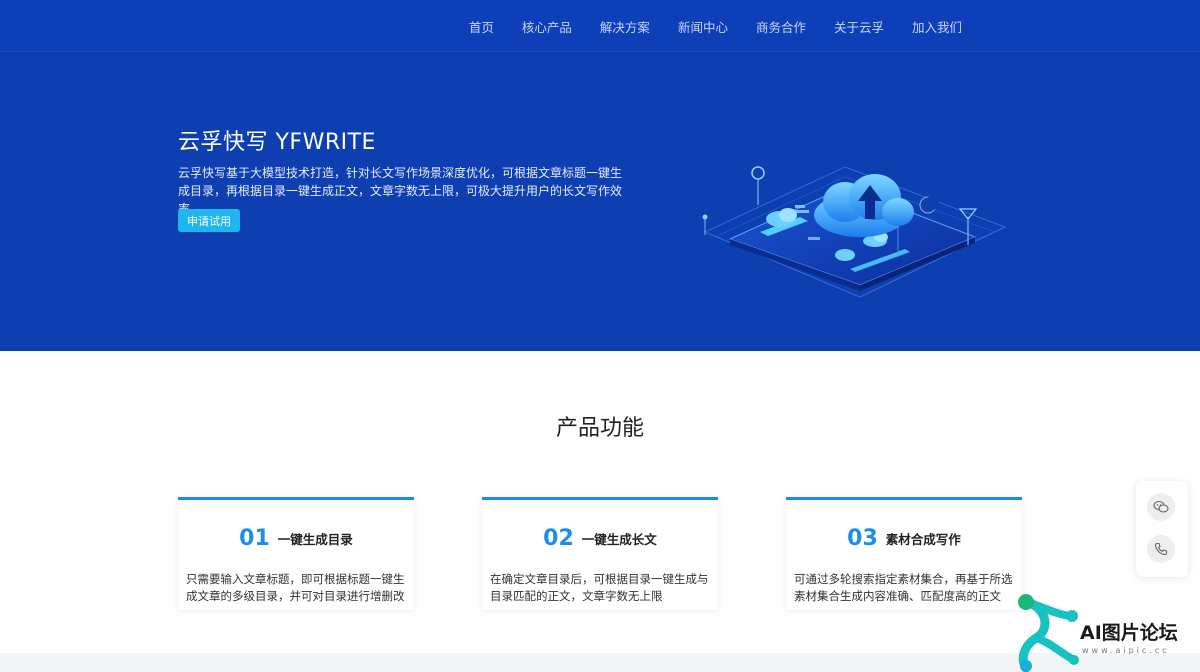 This screenshot has width=1200, height=672. Describe the element at coordinates (625, 26) in the screenshot. I see `nav-item-solutions: 解决方案` at that location.